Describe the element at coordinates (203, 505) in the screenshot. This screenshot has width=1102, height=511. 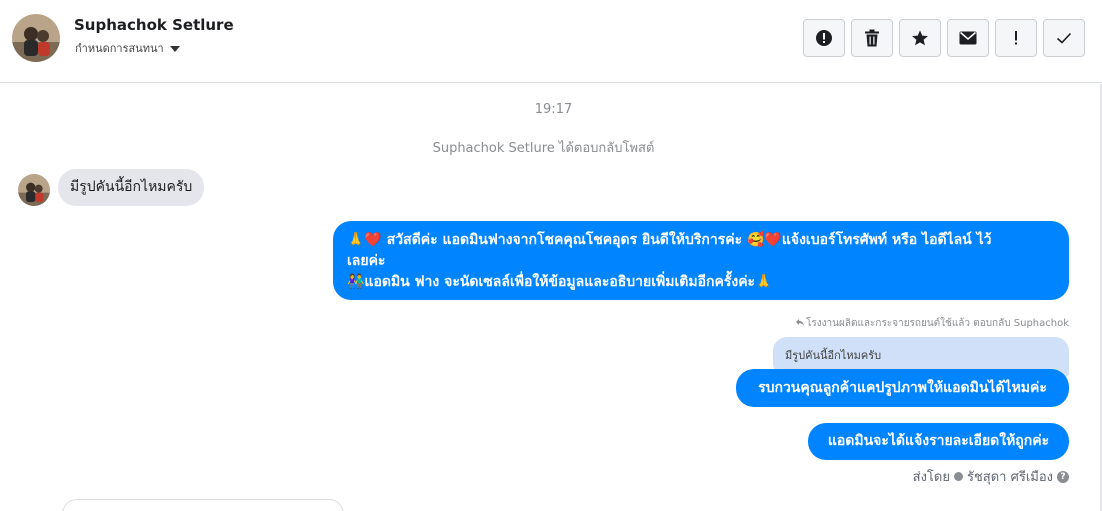
I see `message-composer` at that location.